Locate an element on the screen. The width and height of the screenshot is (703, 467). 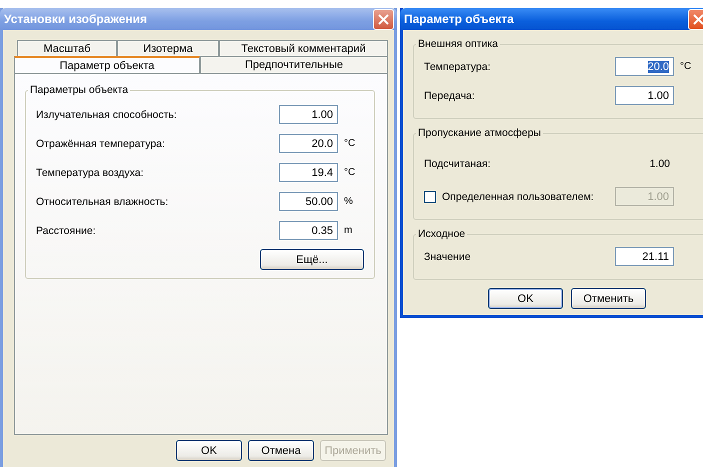
unit-label: m is located at coordinates (349, 230).